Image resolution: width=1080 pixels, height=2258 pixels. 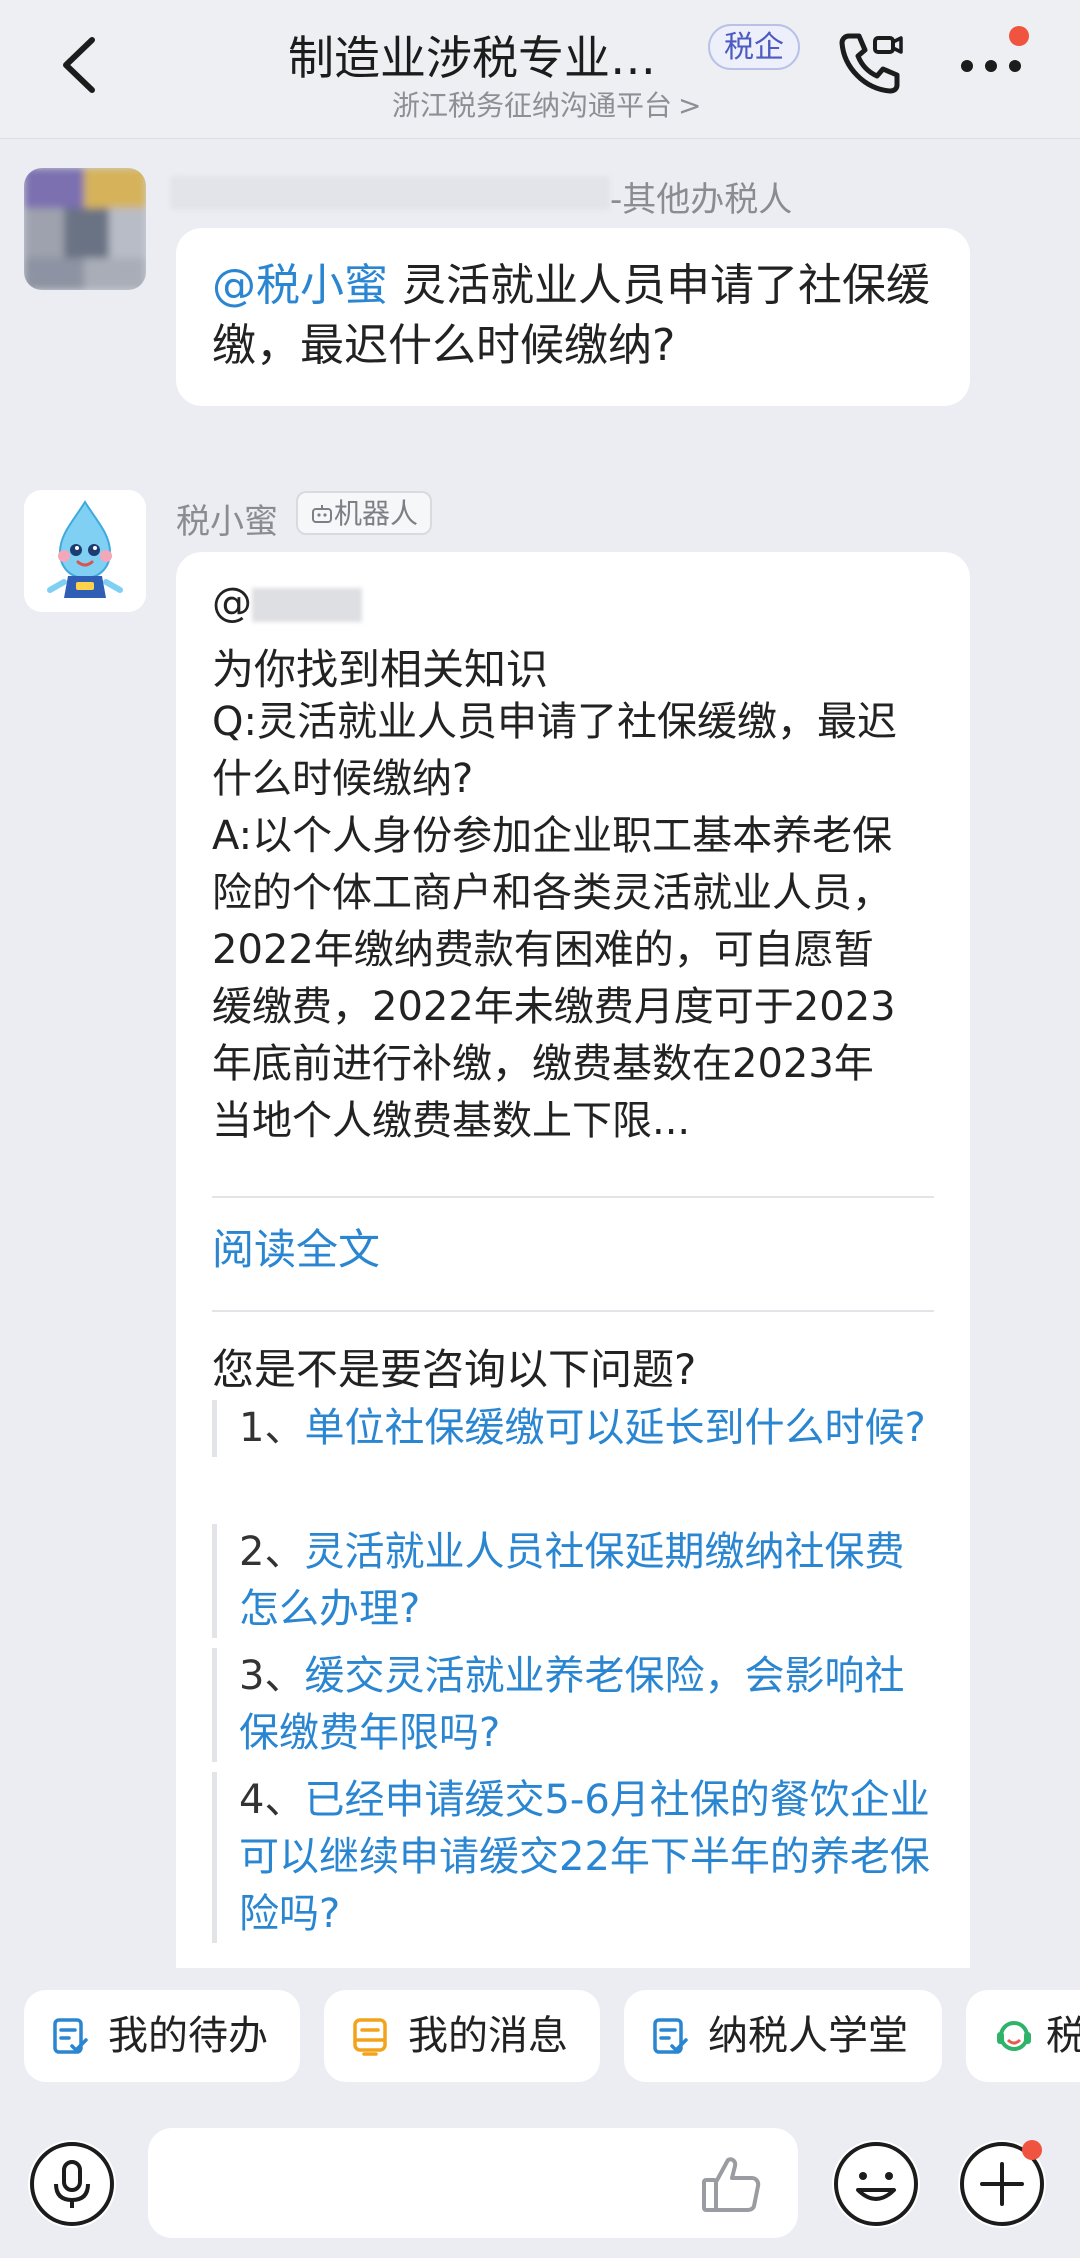 I want to click on user-avatar, so click(x=85, y=229).